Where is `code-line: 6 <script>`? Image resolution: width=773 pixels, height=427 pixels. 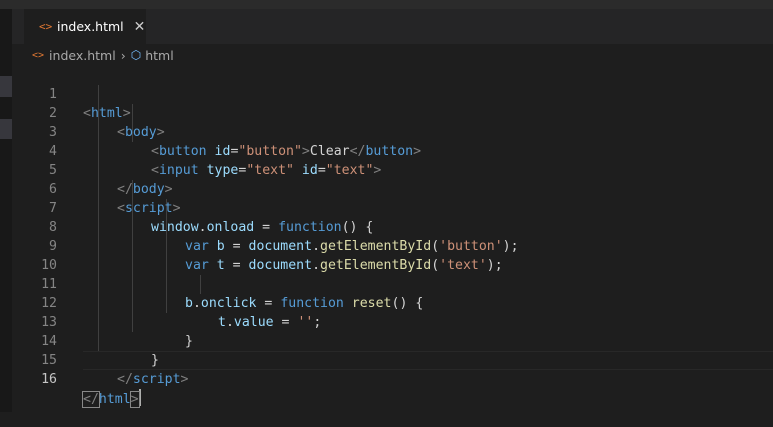
code-line: 6 <script> is located at coordinates (392, 188).